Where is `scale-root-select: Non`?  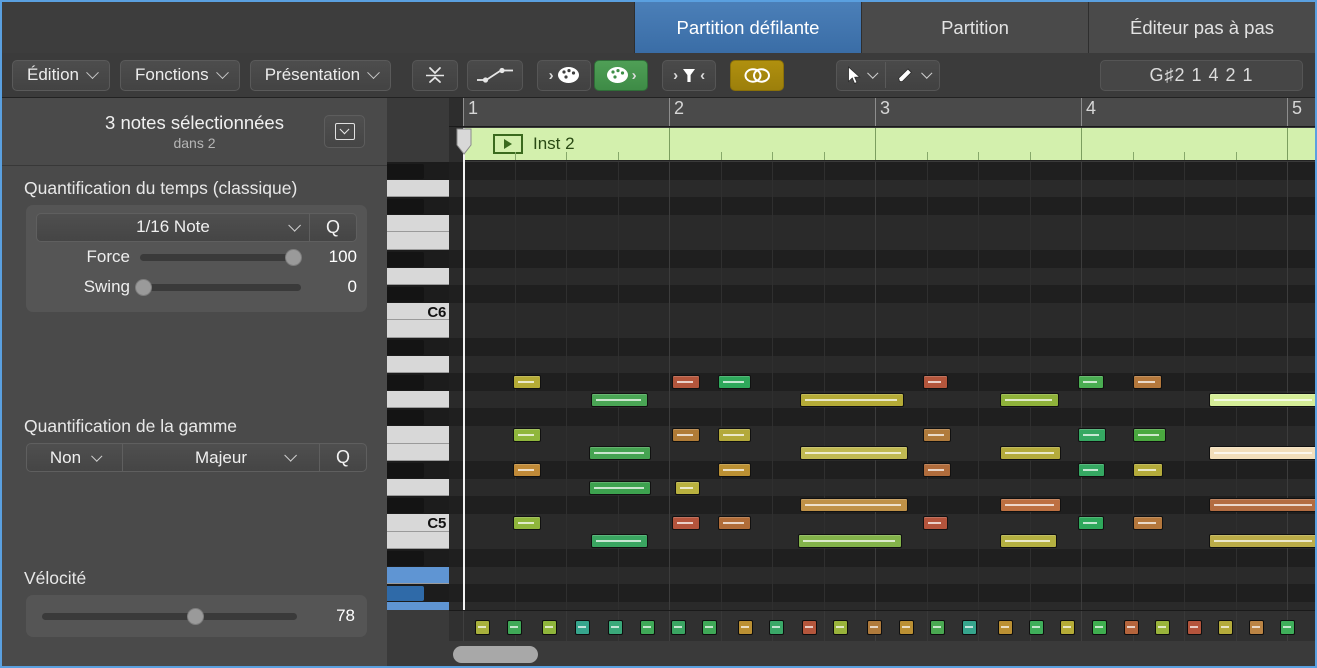 scale-root-select: Non is located at coordinates (74, 457).